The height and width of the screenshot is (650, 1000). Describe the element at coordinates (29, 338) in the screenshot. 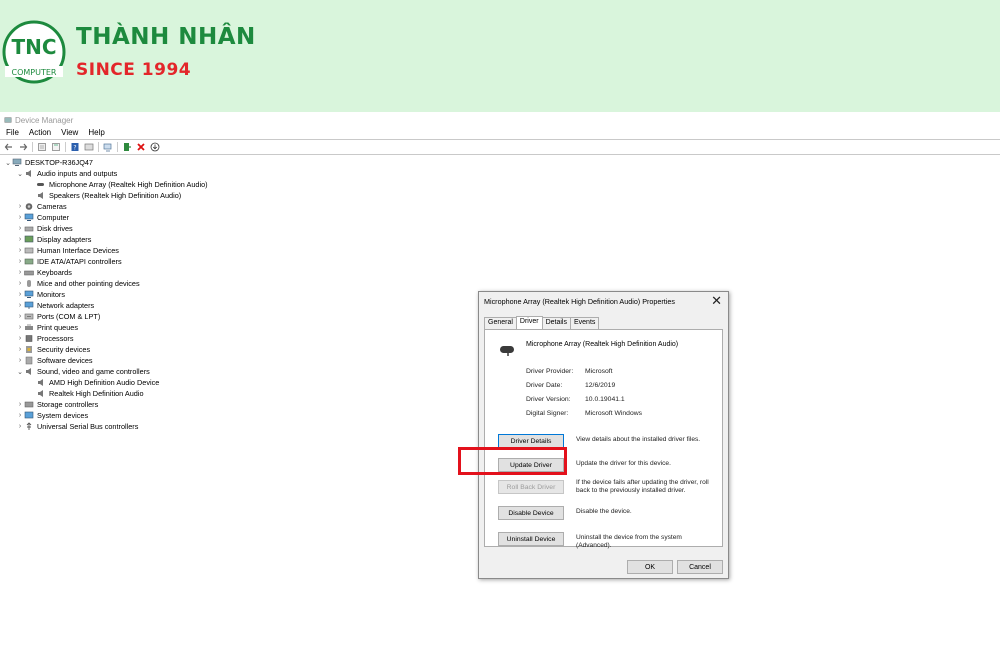

I see `processor-icon` at that location.